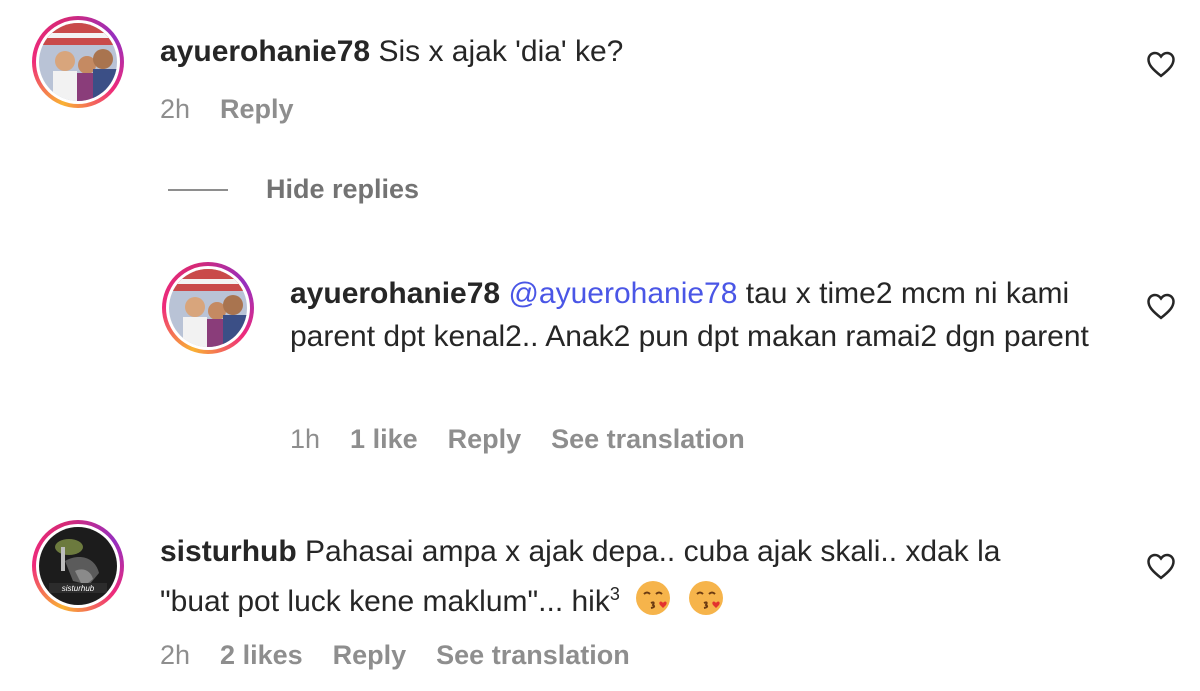 The width and height of the screenshot is (1200, 691). What do you see at coordinates (198, 189) in the screenshot?
I see `divider` at bounding box center [198, 189].